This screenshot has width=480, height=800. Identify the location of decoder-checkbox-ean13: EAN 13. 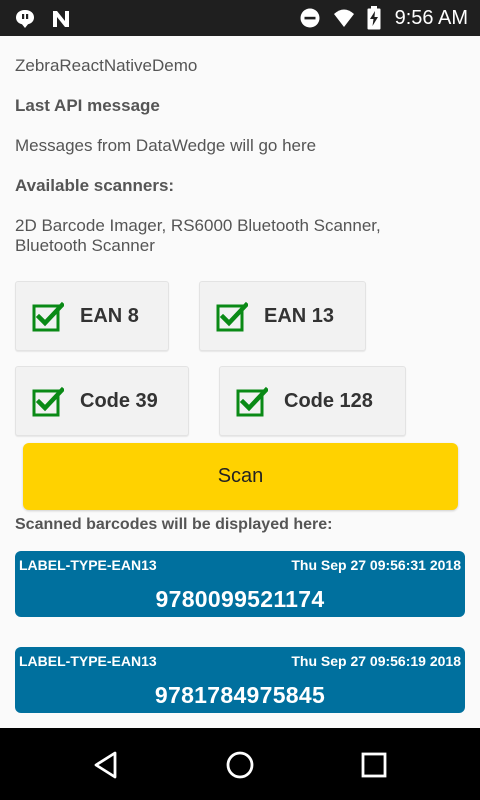
(282, 316).